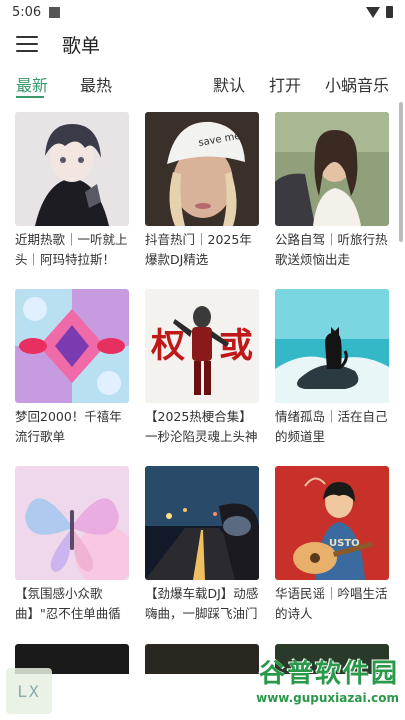 The height and width of the screenshot is (720, 405). Describe the element at coordinates (167, 346) in the screenshot. I see `svg-text: 权` at that location.